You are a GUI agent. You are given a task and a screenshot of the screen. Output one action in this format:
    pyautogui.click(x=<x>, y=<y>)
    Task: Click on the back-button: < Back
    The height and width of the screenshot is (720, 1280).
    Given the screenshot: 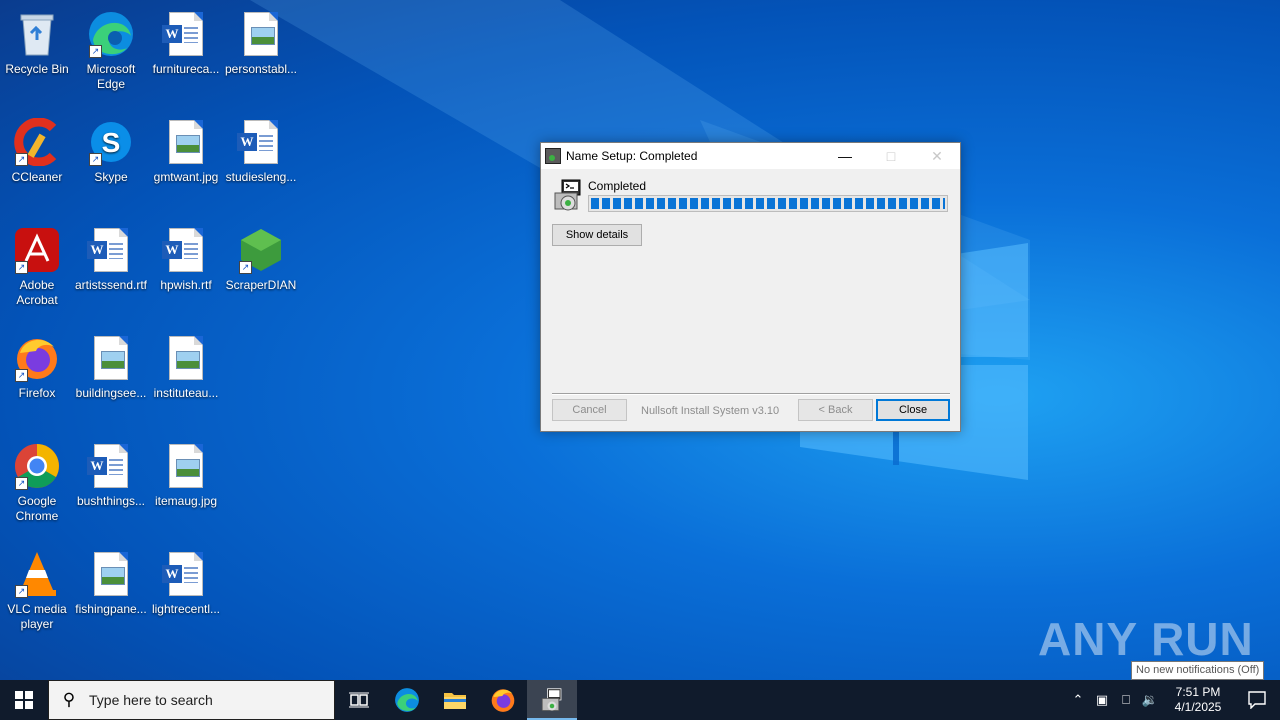 What is the action you would take?
    pyautogui.click(x=835, y=410)
    